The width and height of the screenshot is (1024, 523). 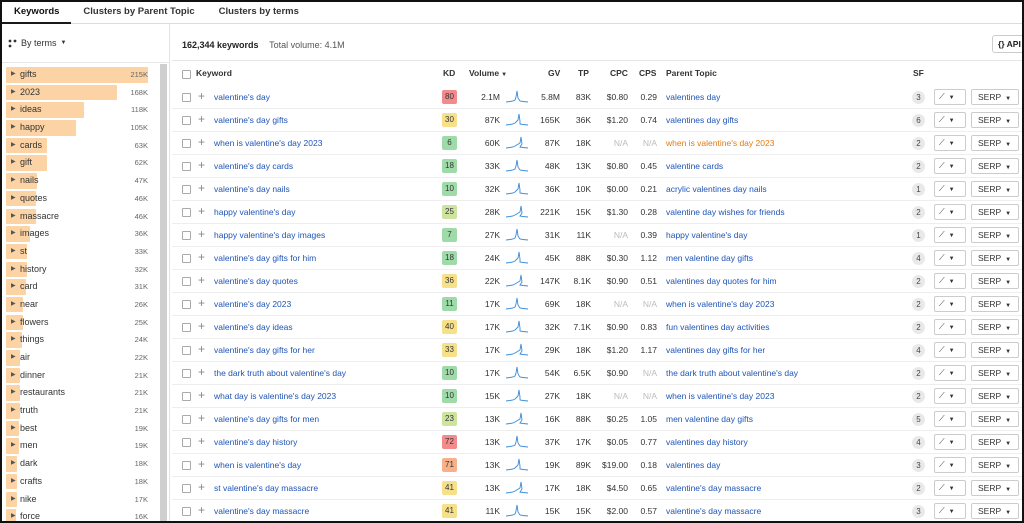 I want to click on keyword-link: valentine's day, so click(x=242, y=97).